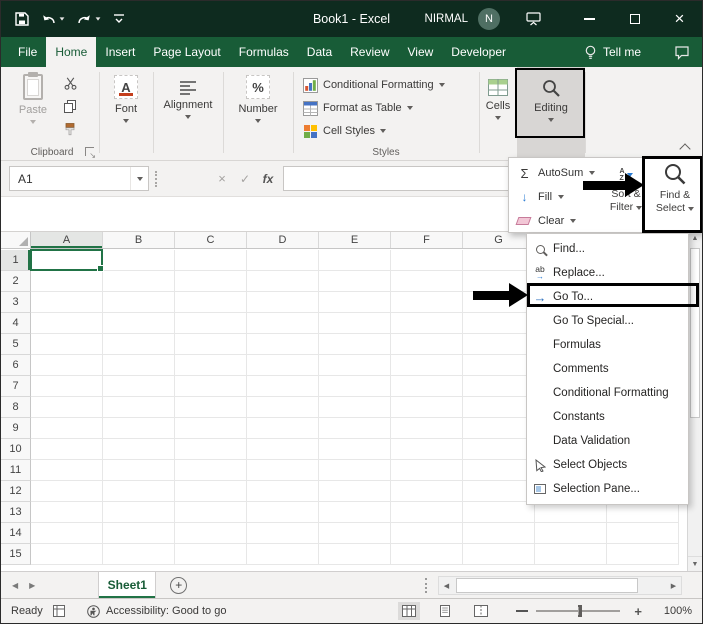  I want to click on cell-F1, so click(427, 260).